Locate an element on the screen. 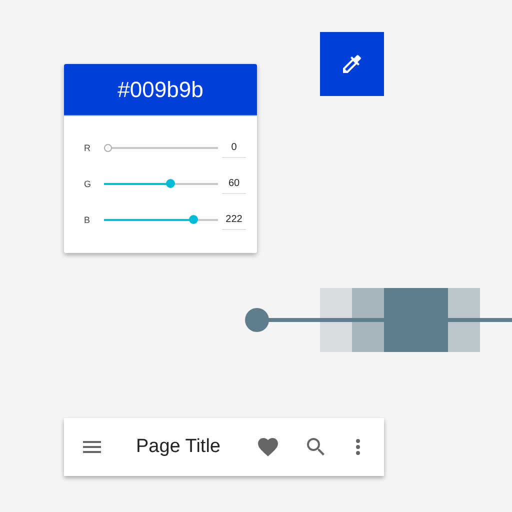 Image resolution: width=512 pixels, height=512 pixels. slider-handle is located at coordinates (257, 320).